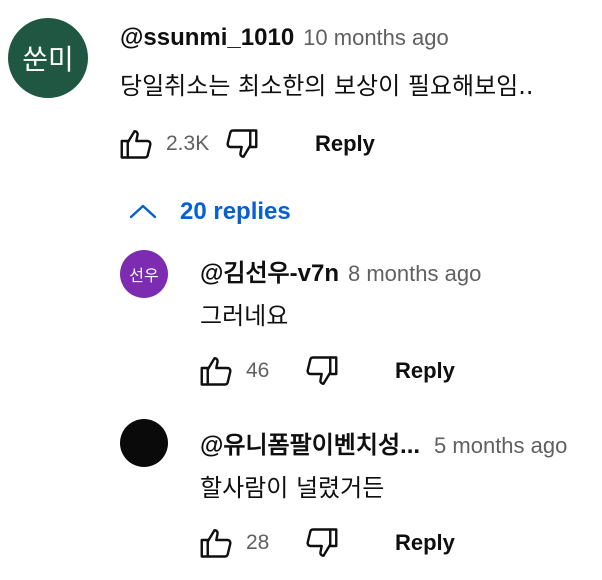  Describe the element at coordinates (144, 443) in the screenshot. I see `reply-avatar` at that location.